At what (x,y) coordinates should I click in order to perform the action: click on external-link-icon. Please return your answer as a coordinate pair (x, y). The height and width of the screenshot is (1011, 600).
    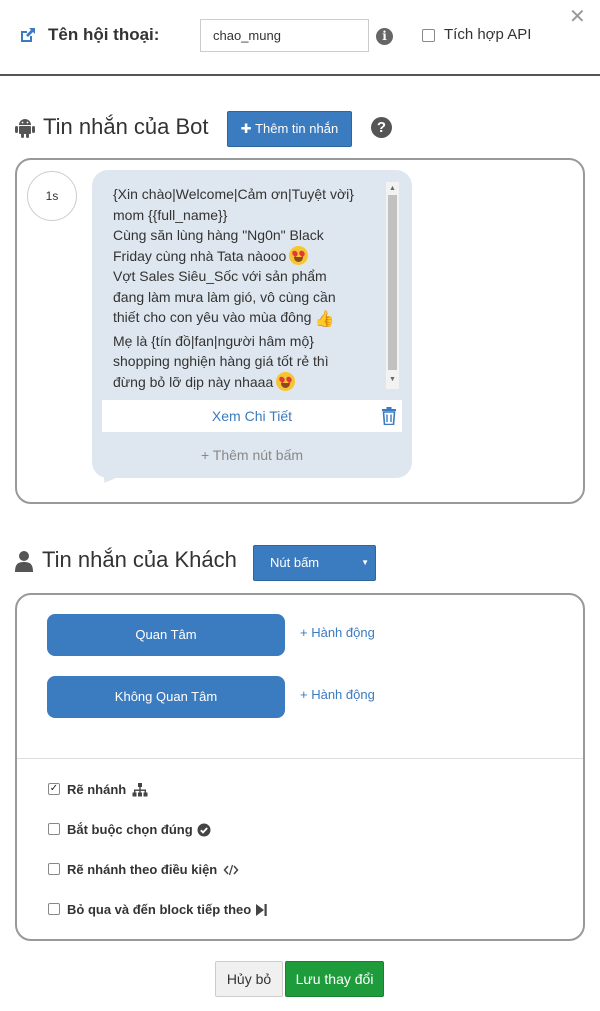
    Looking at the image, I should click on (28, 35).